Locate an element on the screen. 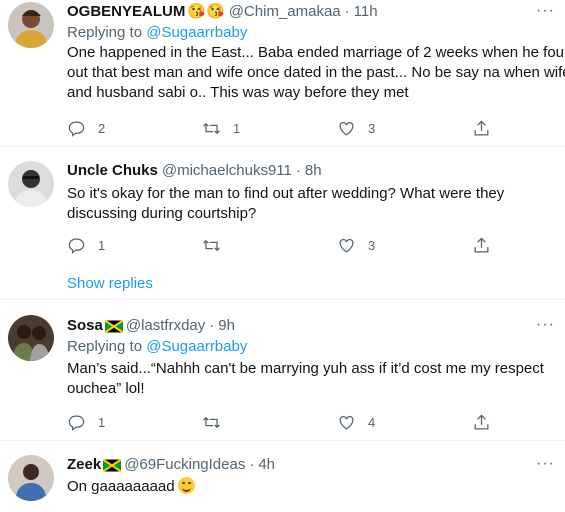  like-count: 4 is located at coordinates (372, 422).